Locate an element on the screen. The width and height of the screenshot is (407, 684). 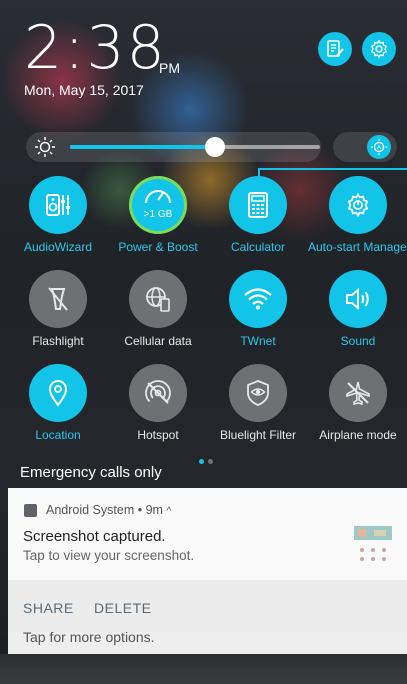
auto-brightness-knob: A is located at coordinates (379, 147).